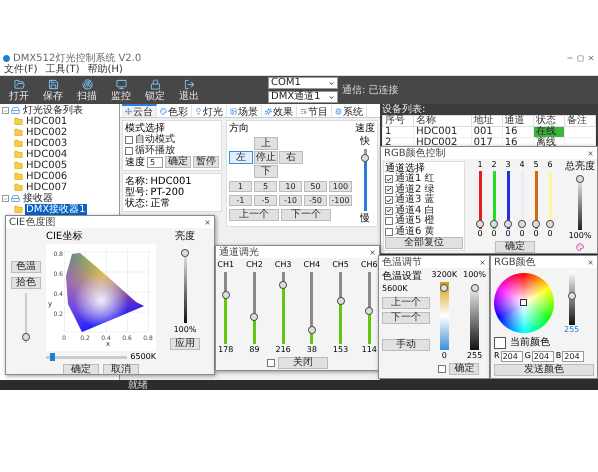 The image size is (598, 472). Describe the element at coordinates (56, 209) in the screenshot. I see `tree-item: DMX接收器1` at that location.